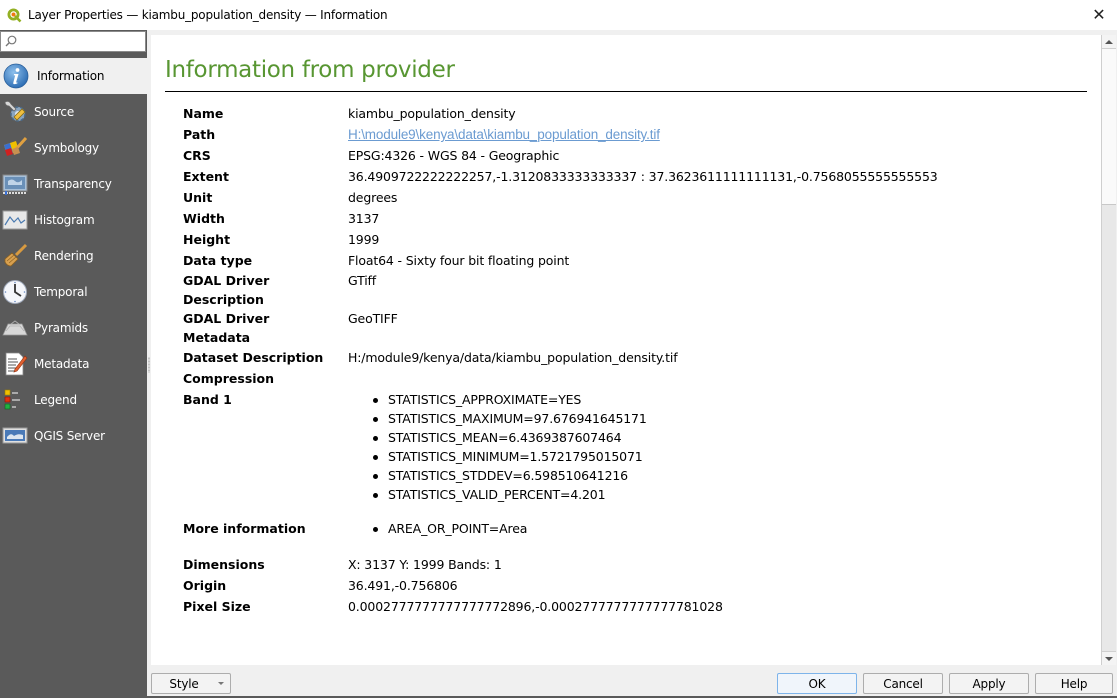 The height and width of the screenshot is (698, 1117). Describe the element at coordinates (203, 113) in the screenshot. I see `name-label: Name` at that location.